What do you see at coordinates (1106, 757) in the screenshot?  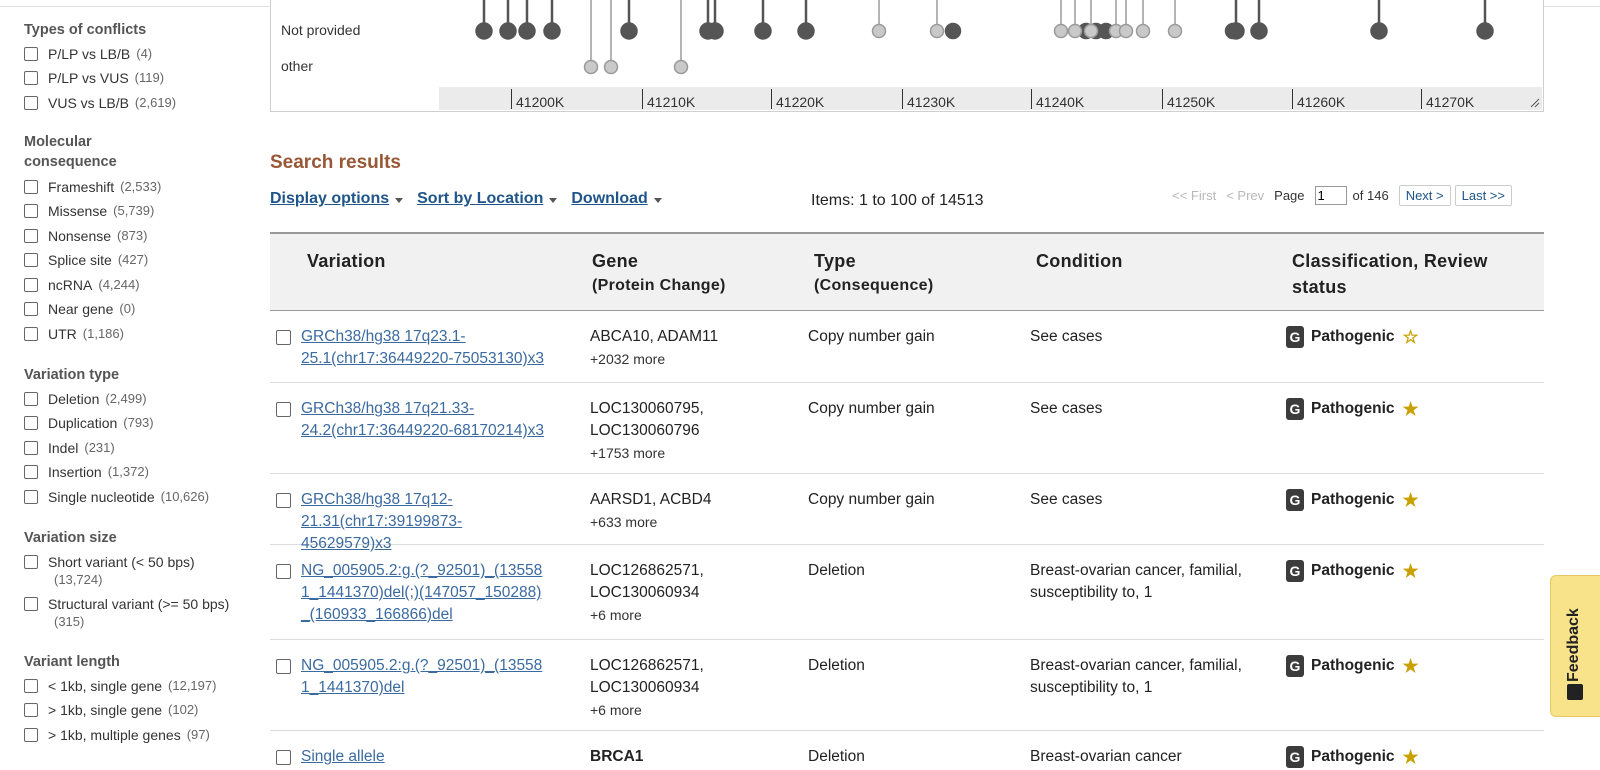 I see `condition-cell: Breast-ovarian cancer` at bounding box center [1106, 757].